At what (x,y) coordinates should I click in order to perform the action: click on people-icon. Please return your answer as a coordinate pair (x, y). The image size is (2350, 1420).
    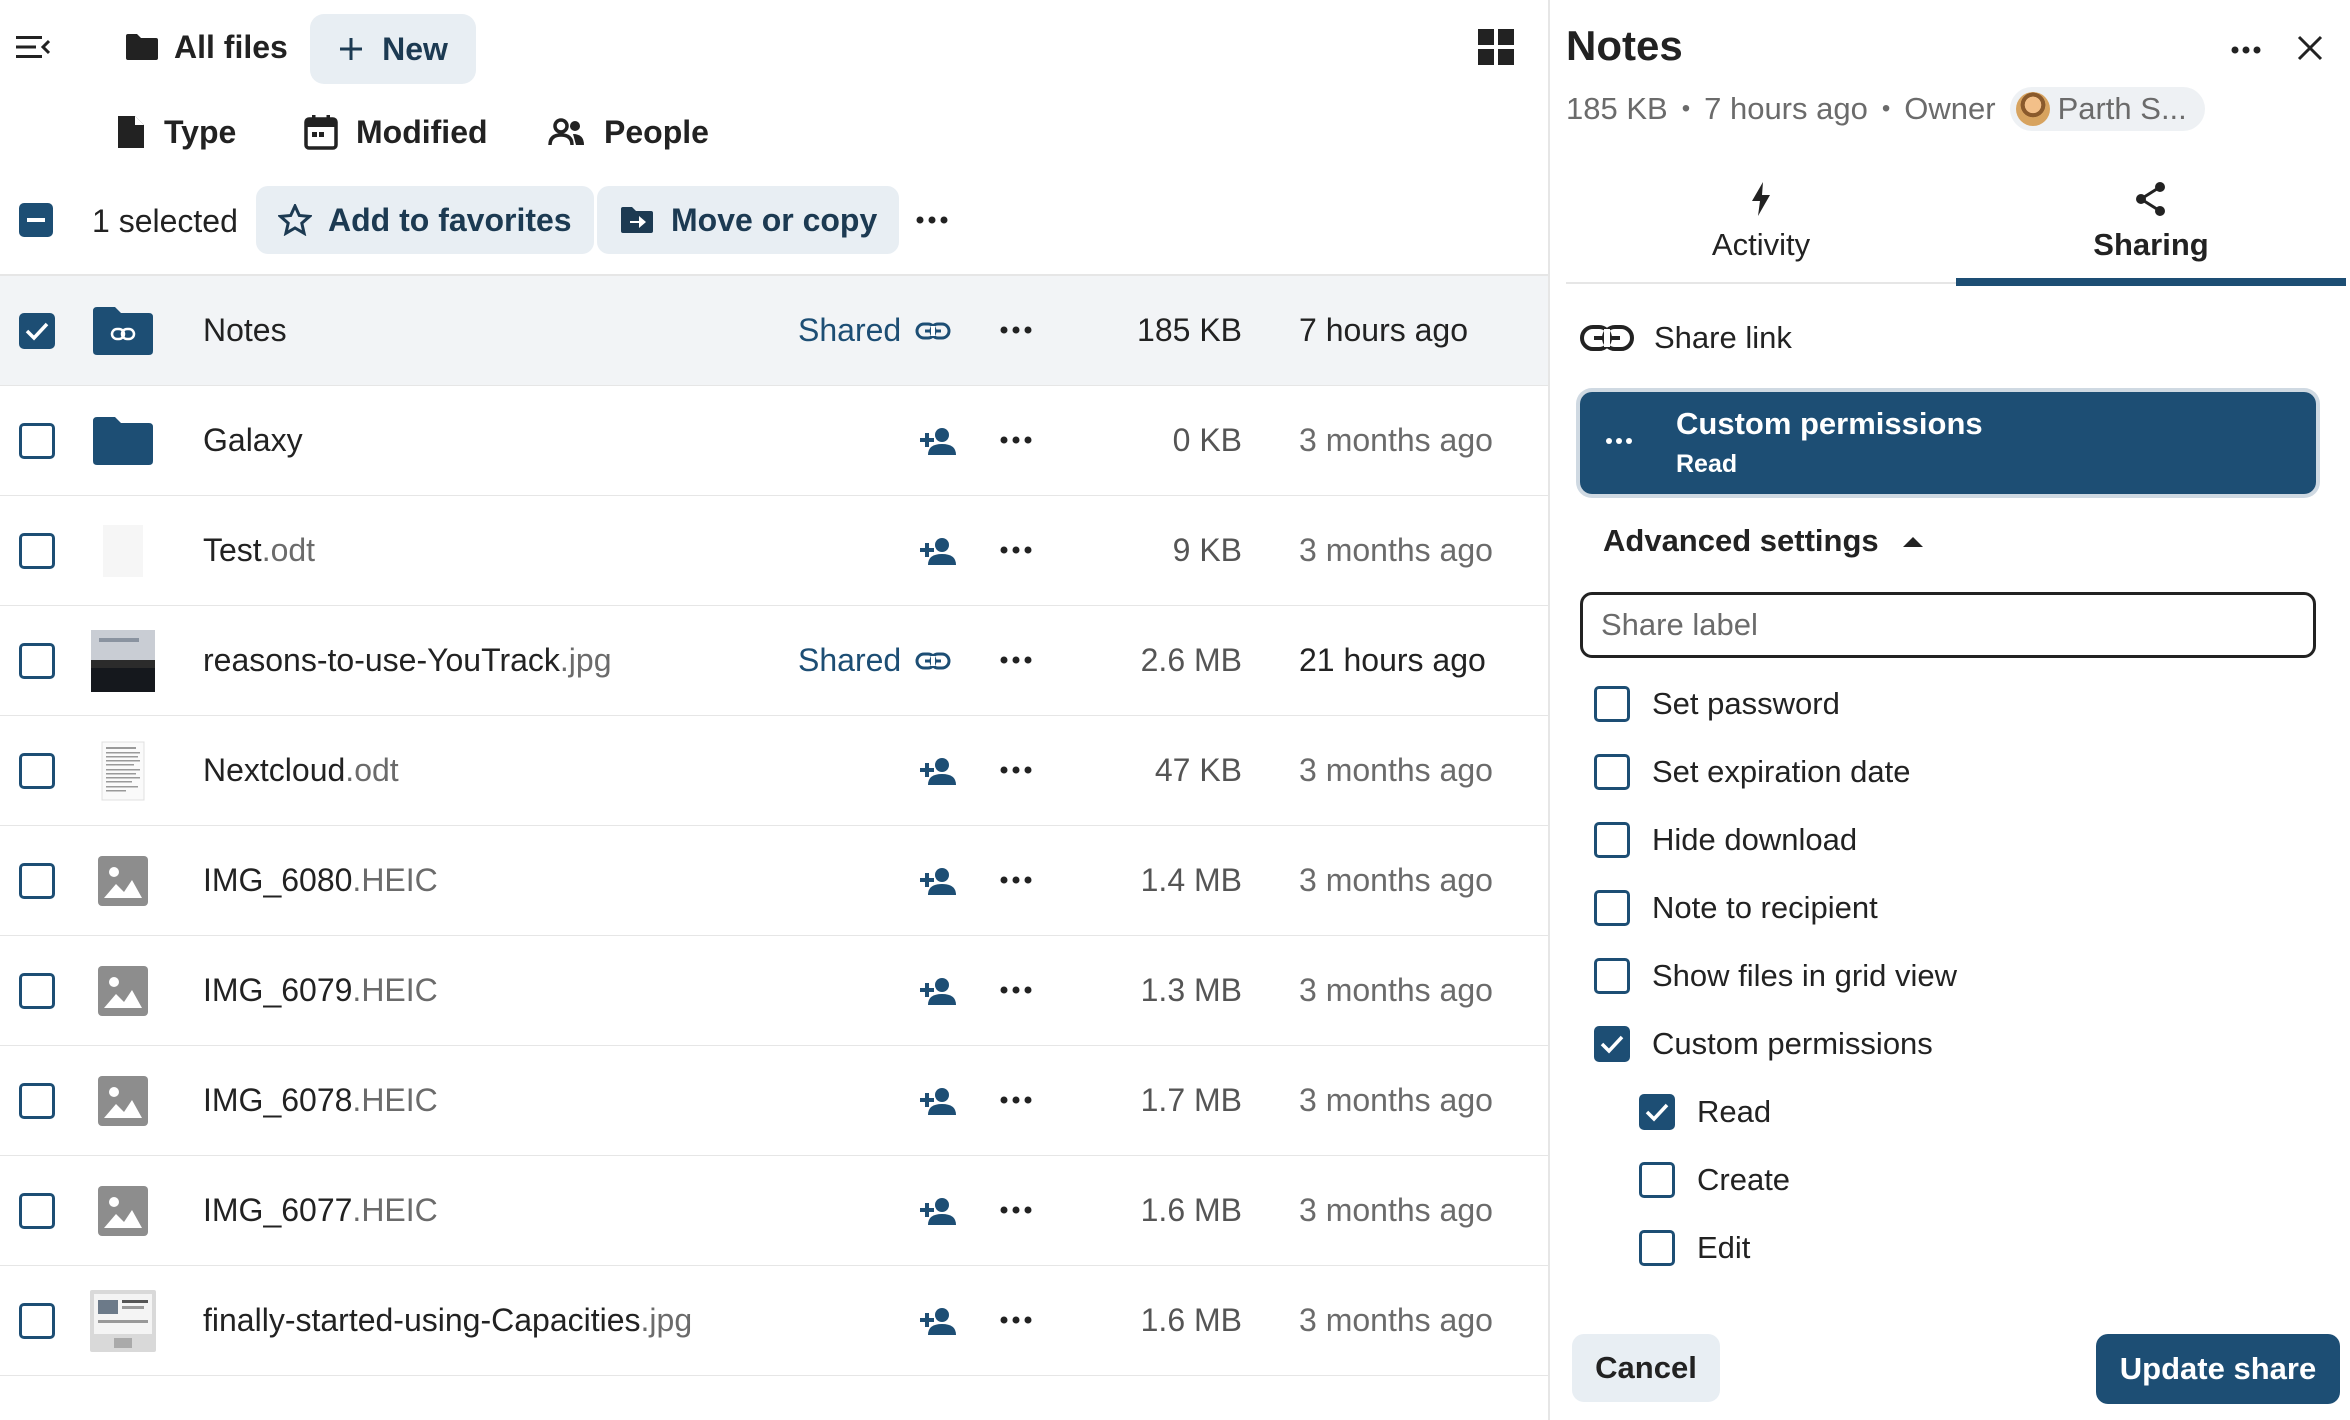
    Looking at the image, I should click on (566, 132).